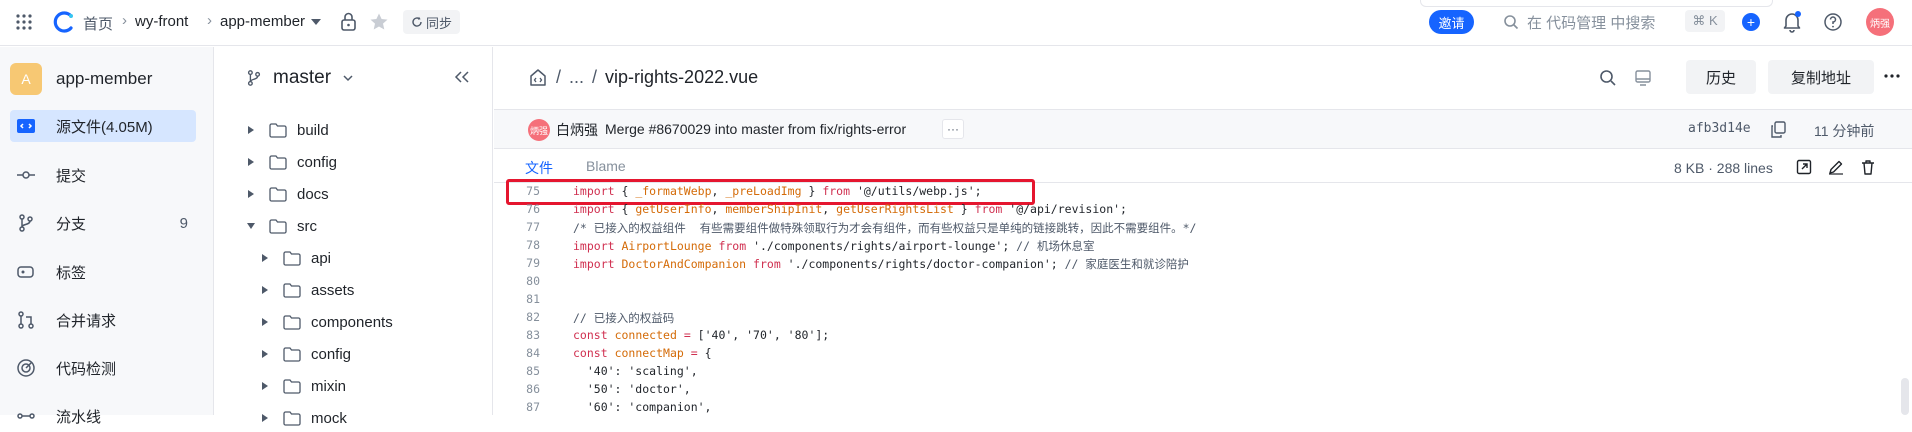 Image resolution: width=1912 pixels, height=432 pixels. Describe the element at coordinates (525, 353) in the screenshot. I see `line-number: 84` at that location.